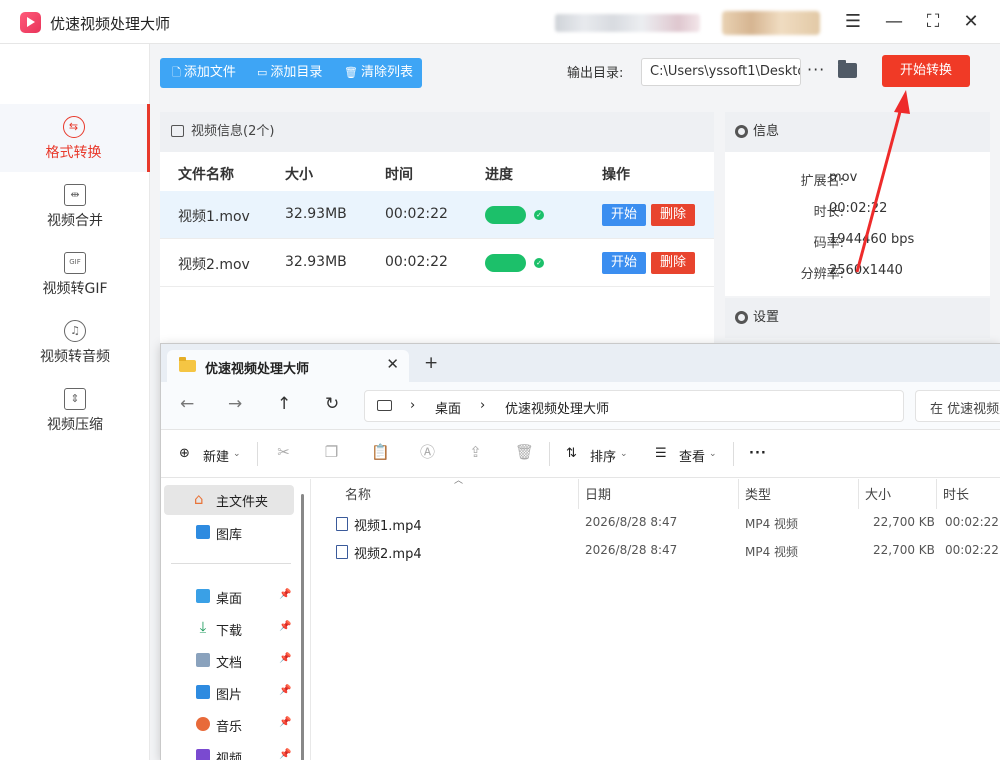  What do you see at coordinates (75, 289) in the screenshot?
I see `sidebar-item-label: 视频转GIF` at bounding box center [75, 289].